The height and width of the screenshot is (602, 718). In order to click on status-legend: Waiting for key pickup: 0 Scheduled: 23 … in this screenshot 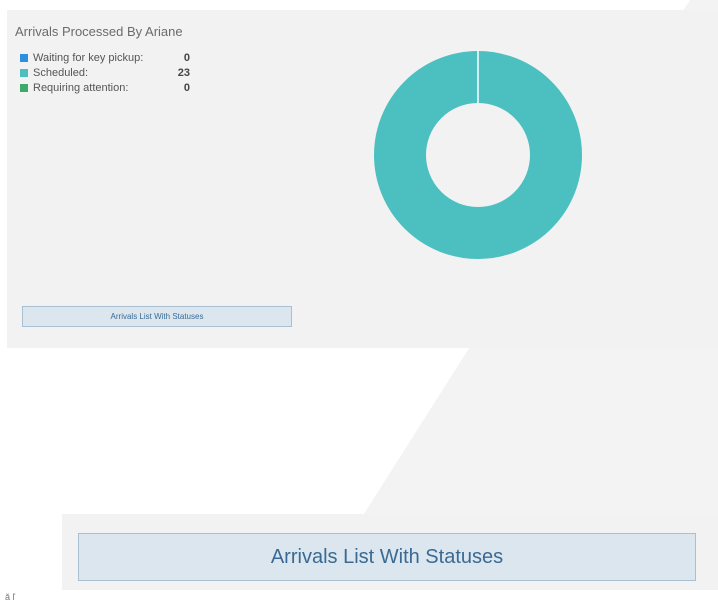, I will do `click(105, 72)`.